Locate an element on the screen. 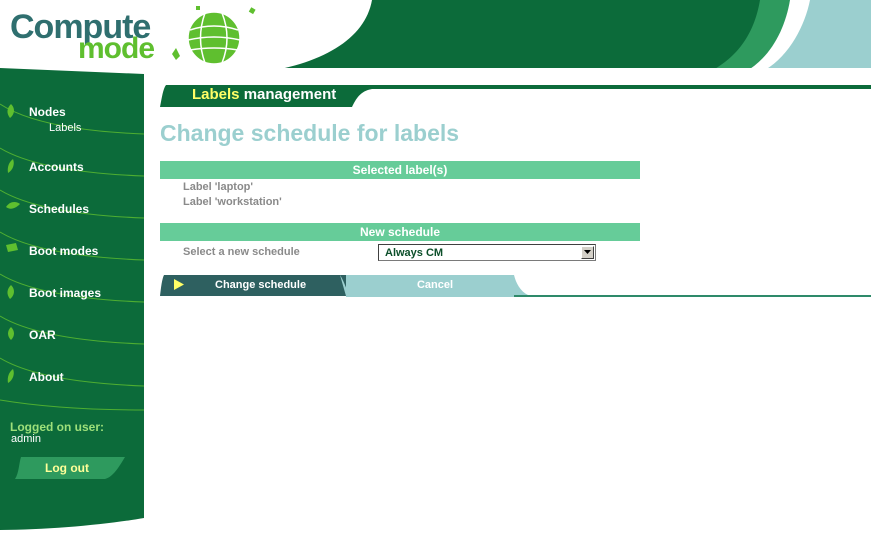  sidebar-item-label: Schedules is located at coordinates (59, 209).